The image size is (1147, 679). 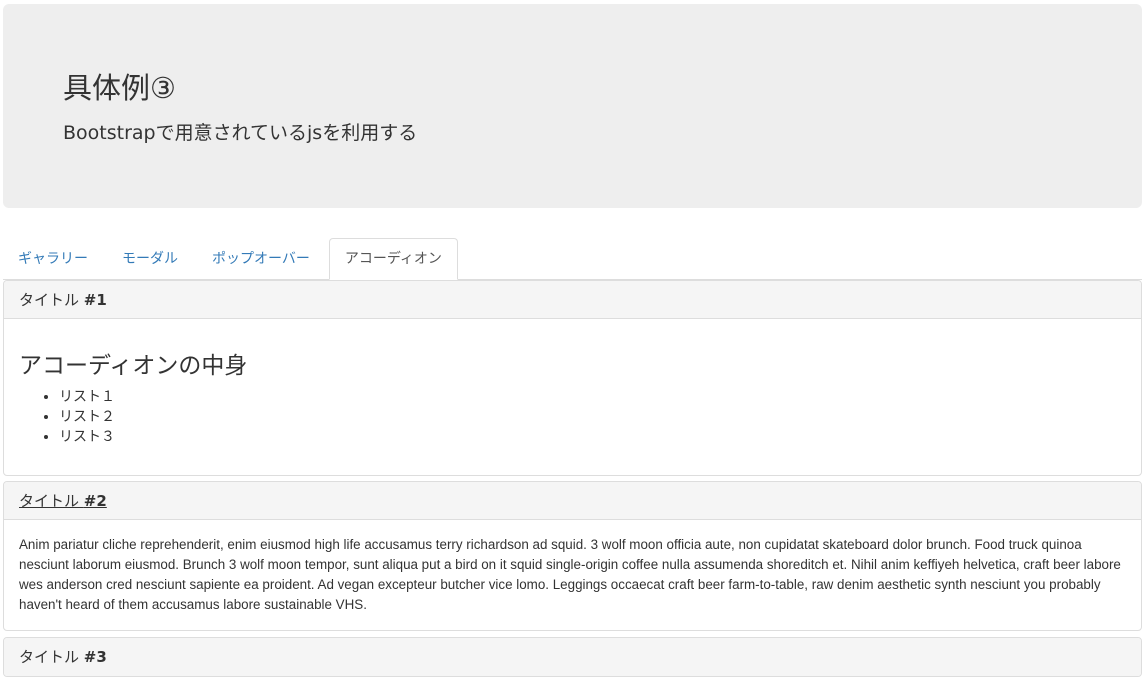 What do you see at coordinates (572, 259) in the screenshot?
I see `tab-bar: ギャラリー モーダル ポップオーバー アコーディオン` at bounding box center [572, 259].